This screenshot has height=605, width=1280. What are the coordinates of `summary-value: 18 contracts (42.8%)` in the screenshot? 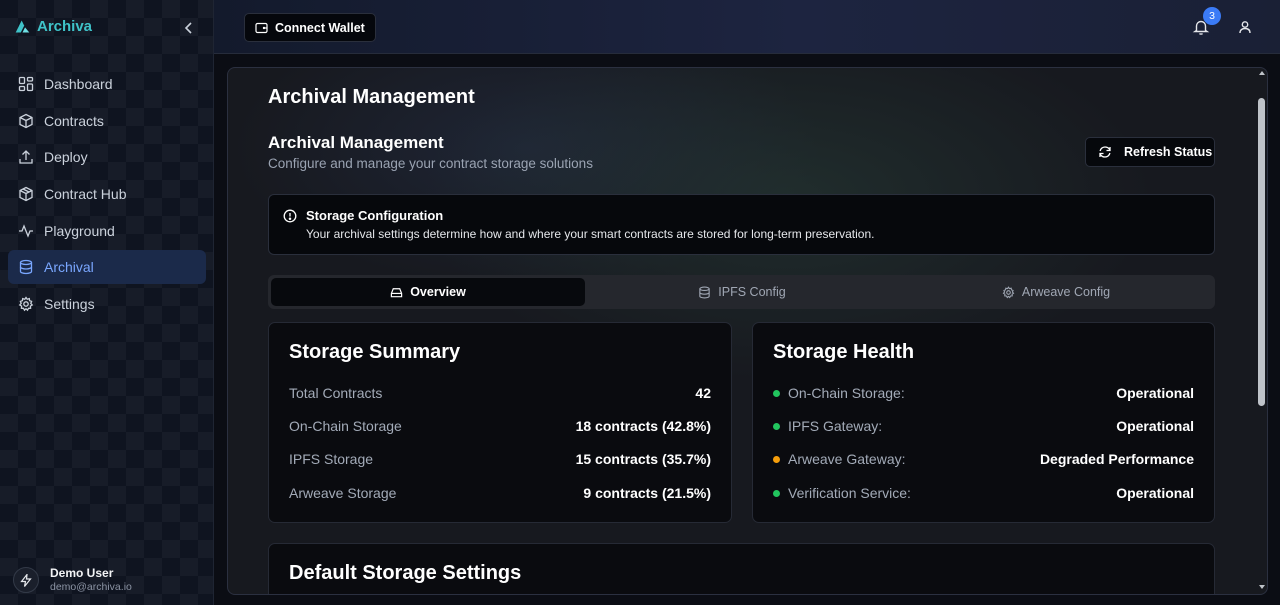 It's located at (643, 426).